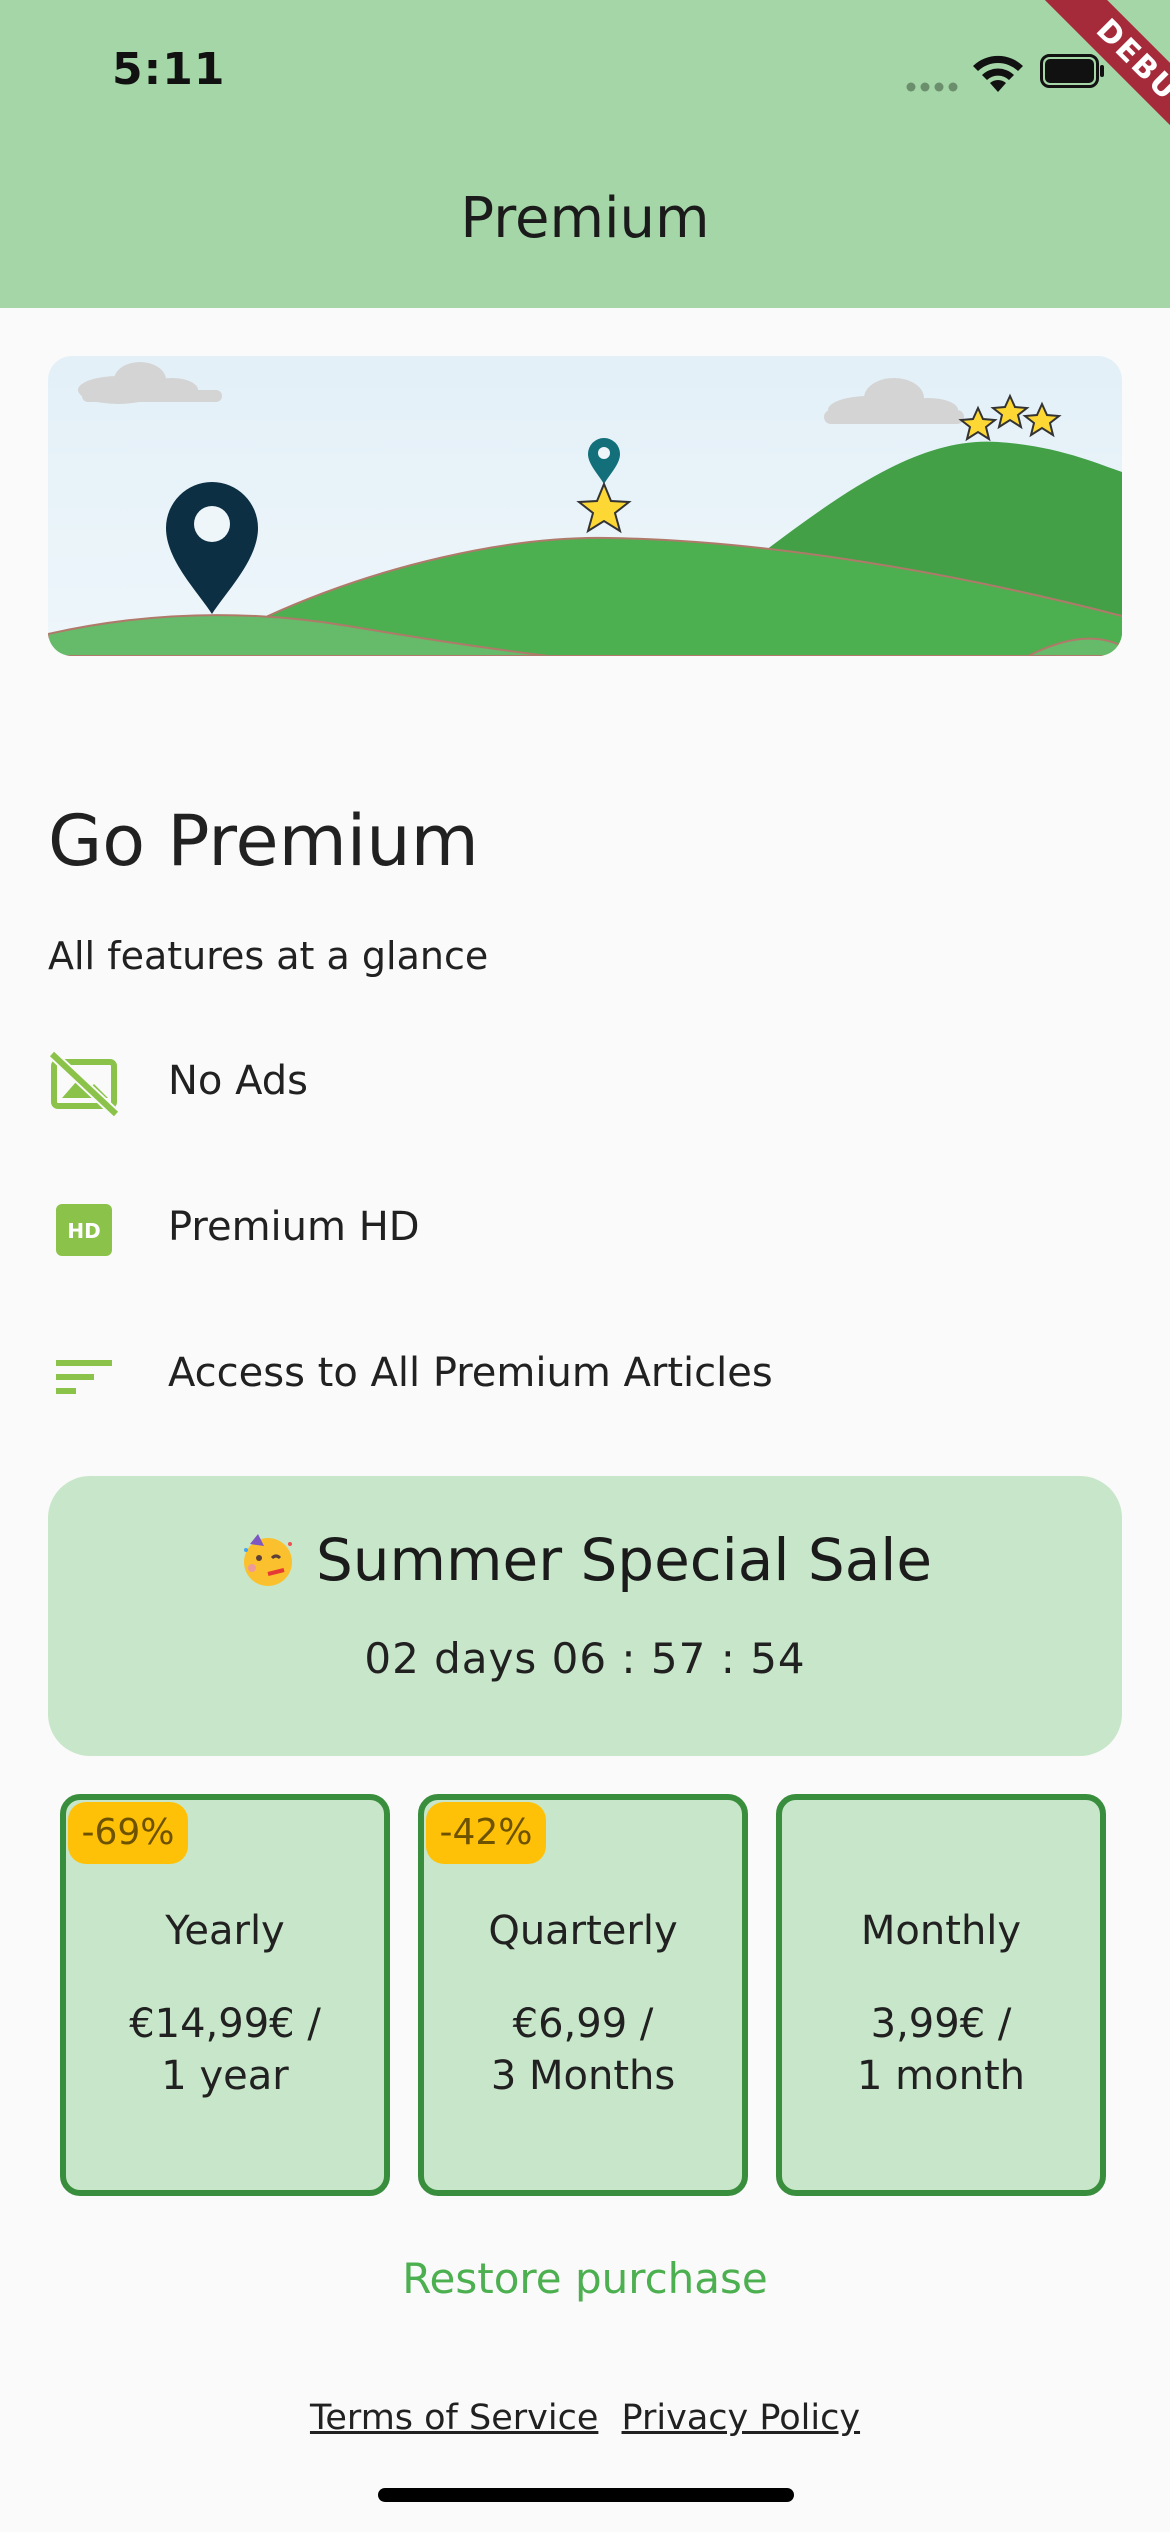 This screenshot has height=2532, width=1170. Describe the element at coordinates (941, 2076) in the screenshot. I see `plan-price-period: 1 month` at that location.